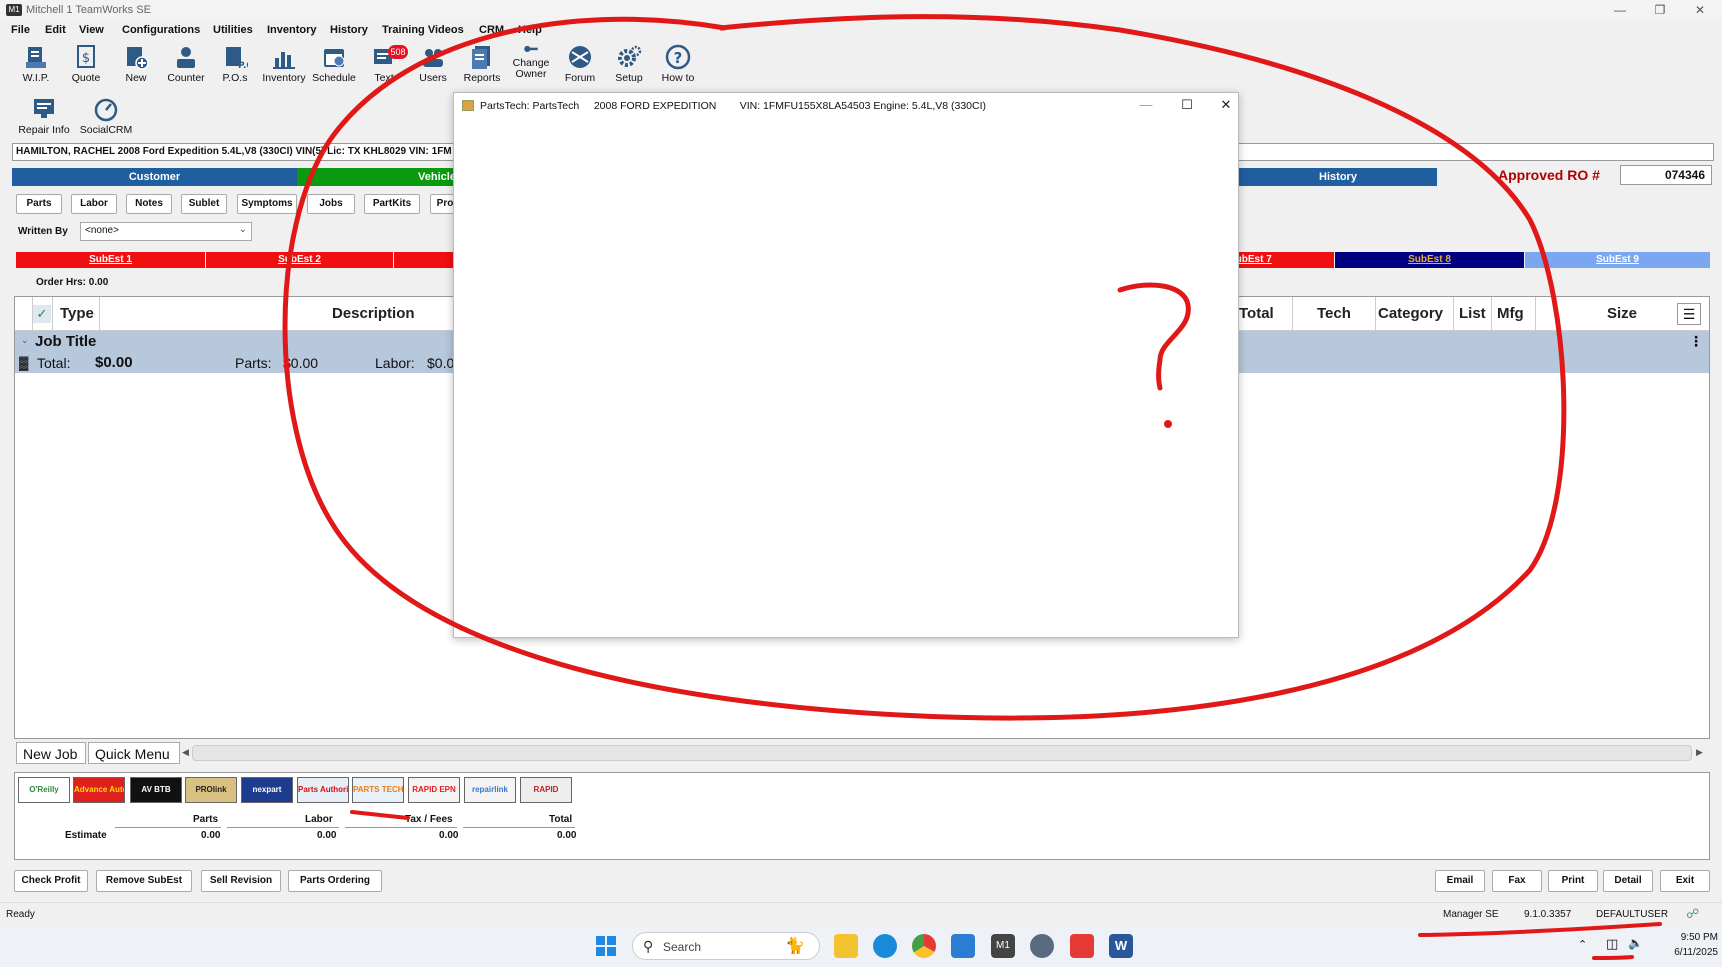 This screenshot has height=967, width=1722. Describe the element at coordinates (44, 790) in the screenshot. I see `vendor-button-1: O'Reilly` at that location.